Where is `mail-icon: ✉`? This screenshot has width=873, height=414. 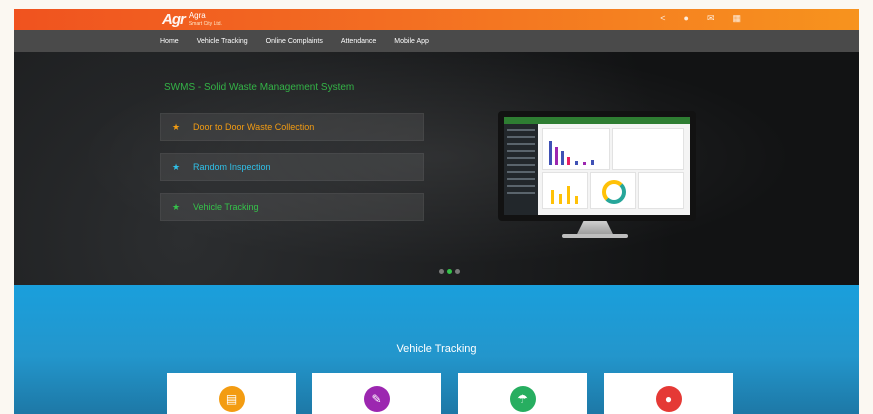
mail-icon: ✉ is located at coordinates (711, 18).